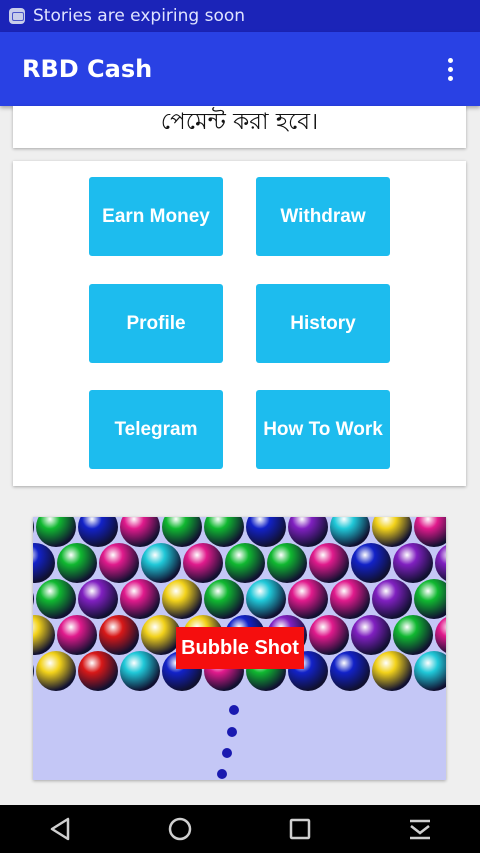 The height and width of the screenshot is (853, 480). What do you see at coordinates (17, 16) in the screenshot?
I see `notification-app-icon` at bounding box center [17, 16].